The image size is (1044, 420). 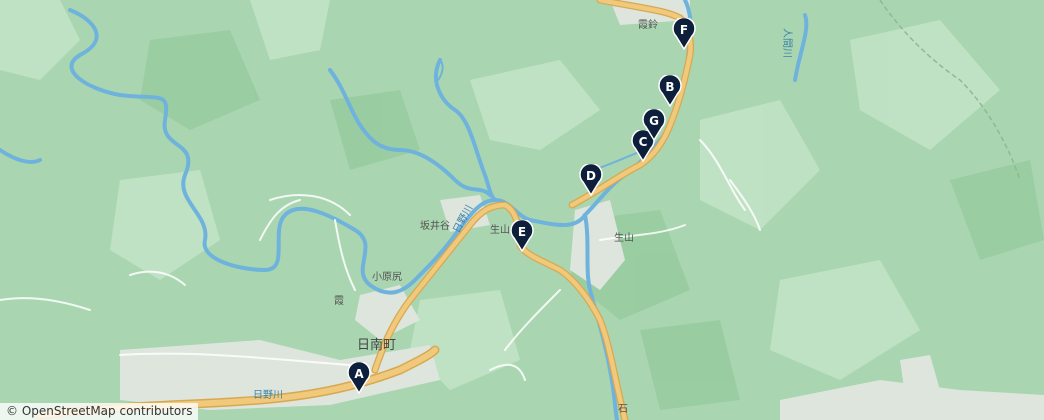 I want to click on marker-label: E, so click(x=522, y=232).